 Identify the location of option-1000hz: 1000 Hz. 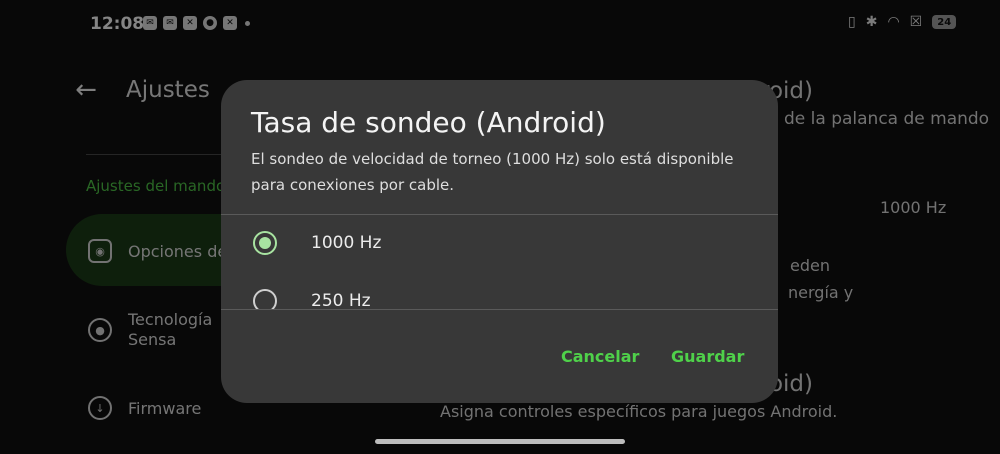
(317, 243).